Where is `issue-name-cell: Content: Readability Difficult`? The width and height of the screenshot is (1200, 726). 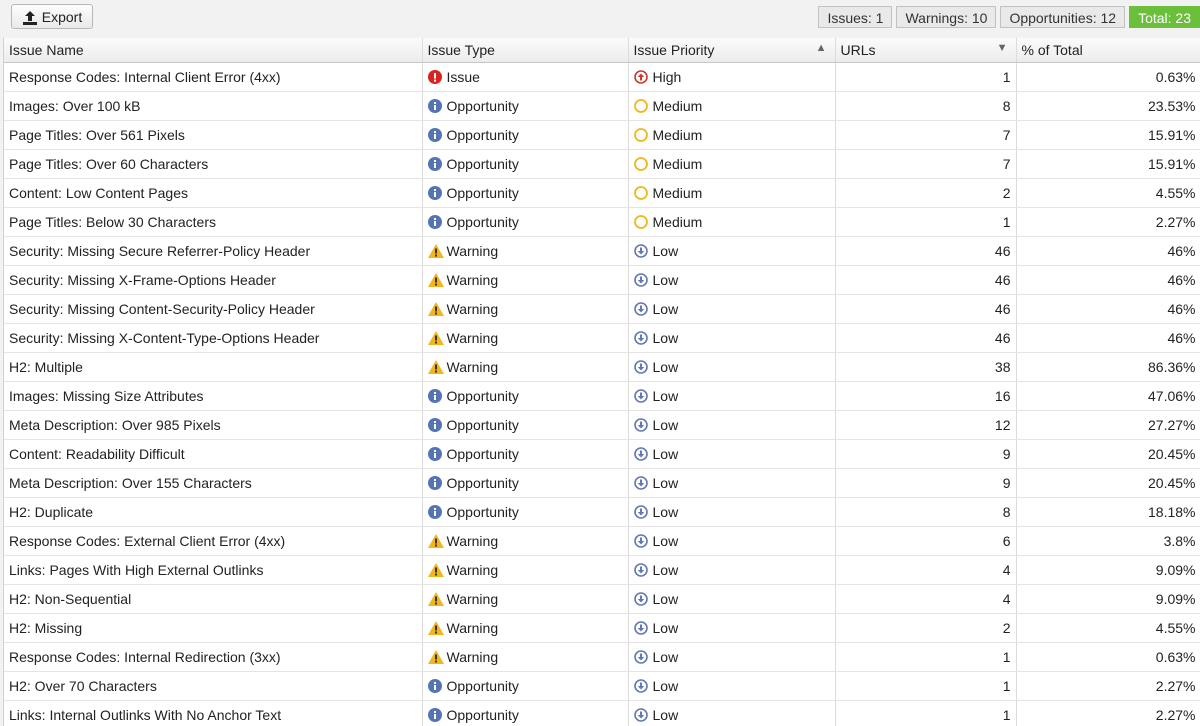
issue-name-cell: Content: Readability Difficult is located at coordinates (213, 454).